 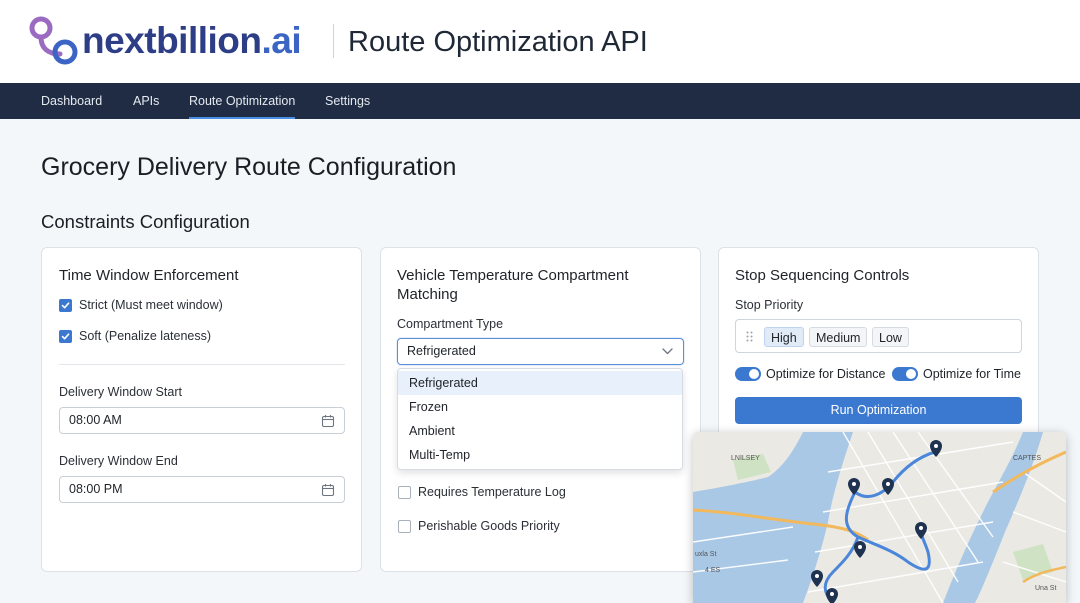 What do you see at coordinates (149, 275) in the screenshot?
I see `time-window-title: Time Window Enforcement` at bounding box center [149, 275].